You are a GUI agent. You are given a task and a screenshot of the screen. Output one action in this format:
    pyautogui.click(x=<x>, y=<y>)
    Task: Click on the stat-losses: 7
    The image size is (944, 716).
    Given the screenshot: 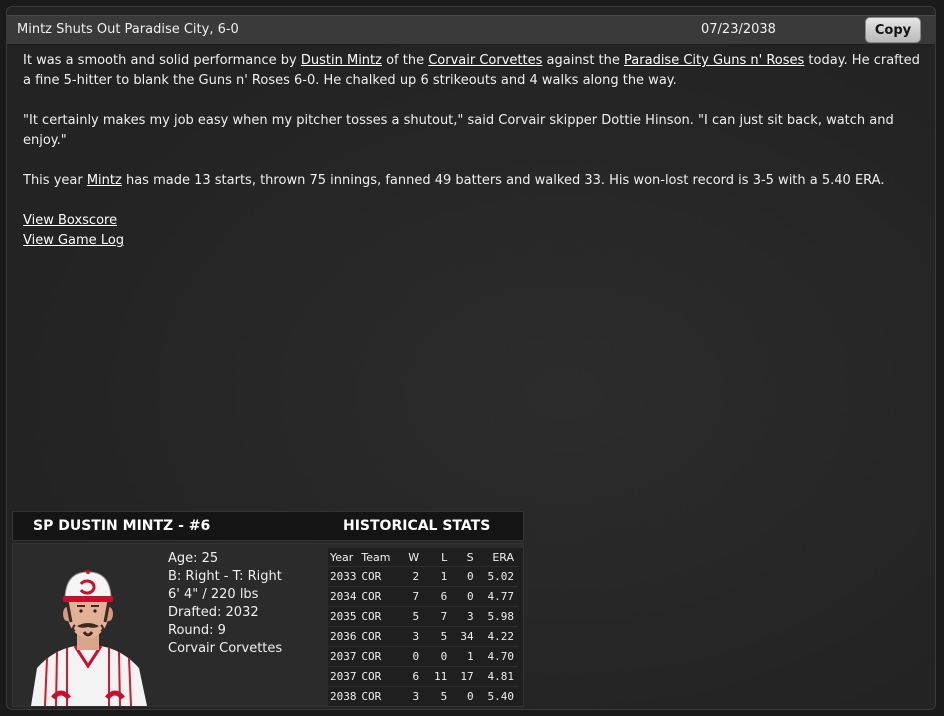 What is the action you would take?
    pyautogui.click(x=433, y=616)
    